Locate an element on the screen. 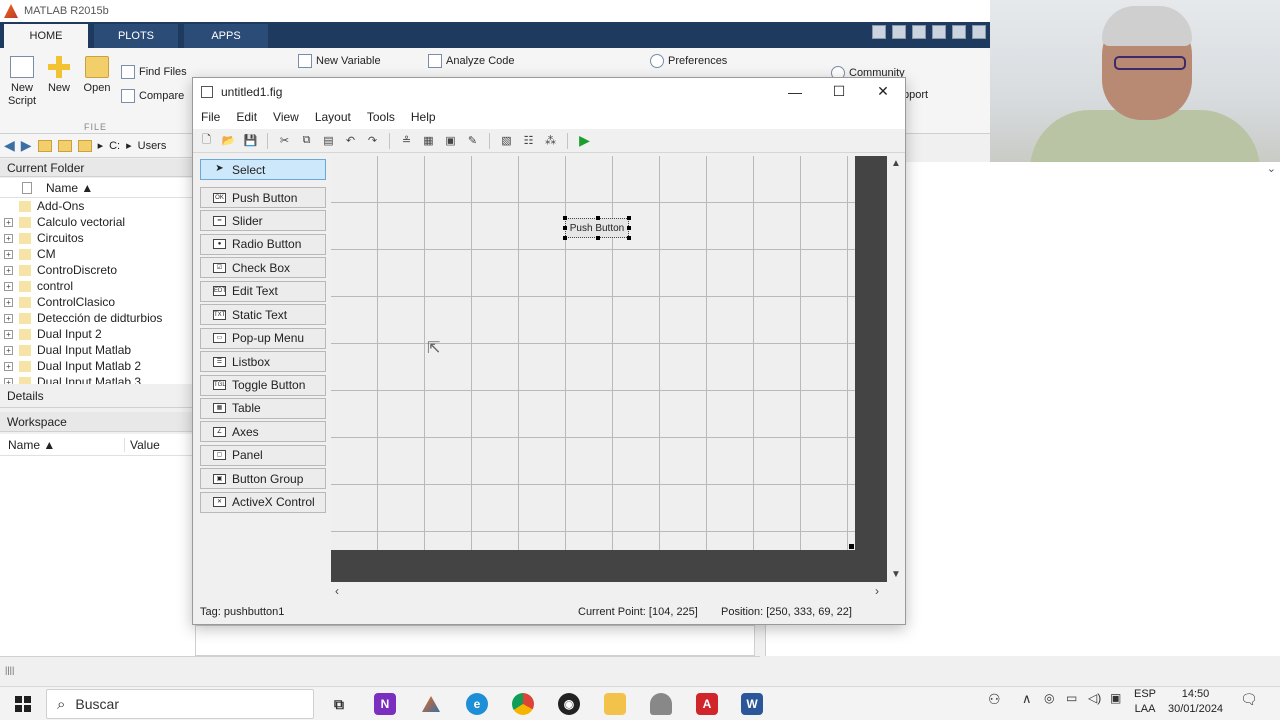 The width and height of the screenshot is (1280, 720). new-variable-button: New Variable is located at coordinates (339, 61).